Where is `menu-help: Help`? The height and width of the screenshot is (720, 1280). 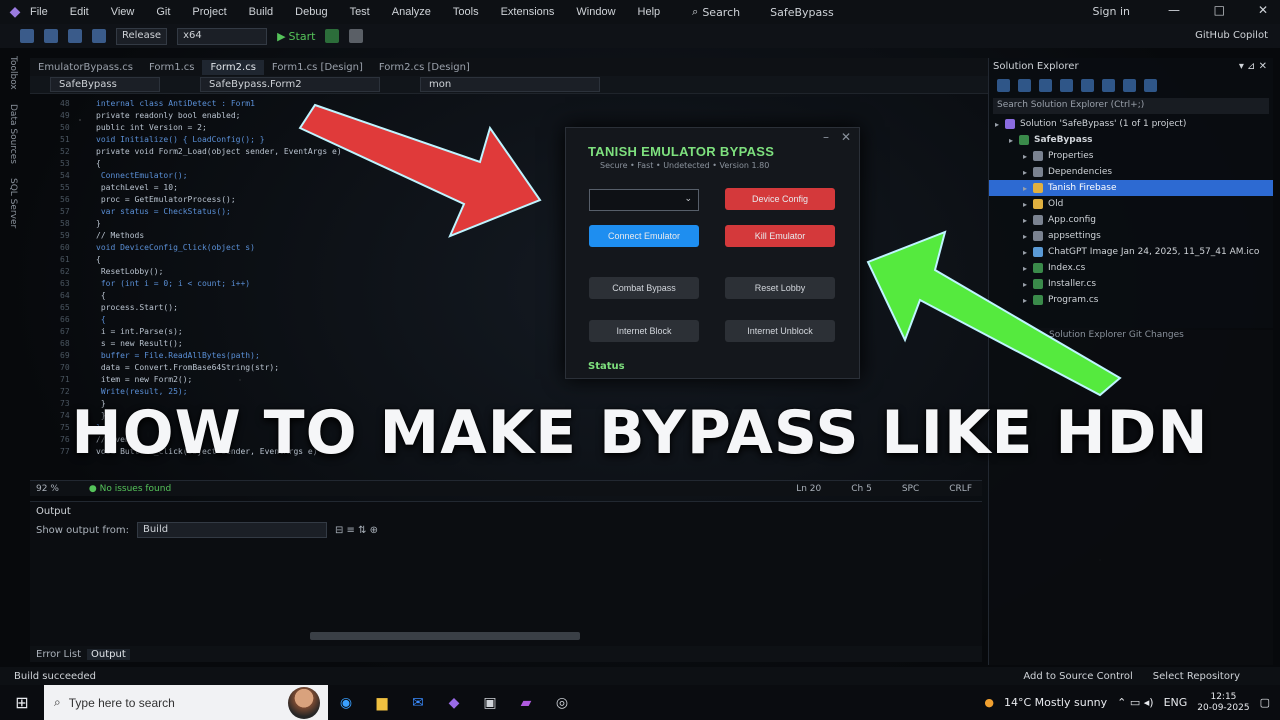
menu-help: Help is located at coordinates (649, 12).